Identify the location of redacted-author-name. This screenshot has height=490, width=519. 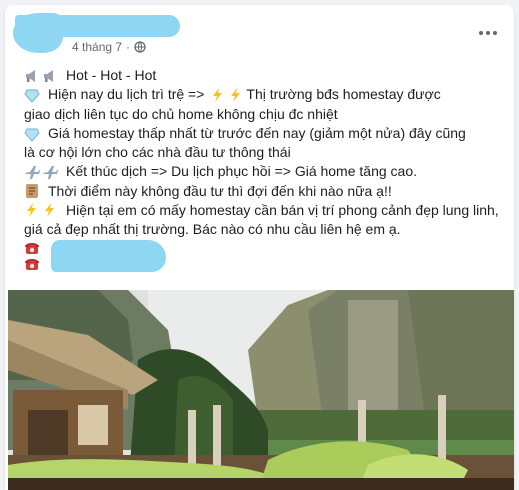
(97, 26).